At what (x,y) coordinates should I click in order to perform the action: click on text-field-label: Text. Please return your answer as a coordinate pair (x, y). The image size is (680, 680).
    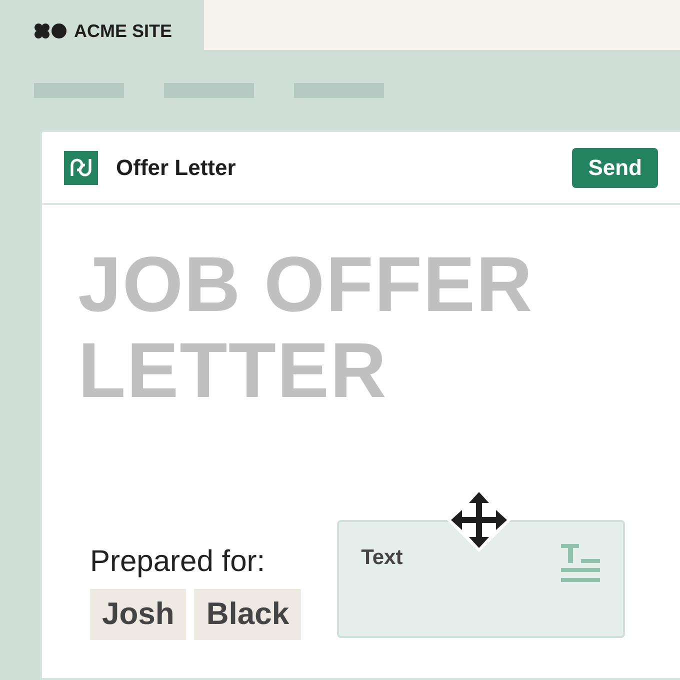
    Looking at the image, I should click on (382, 558).